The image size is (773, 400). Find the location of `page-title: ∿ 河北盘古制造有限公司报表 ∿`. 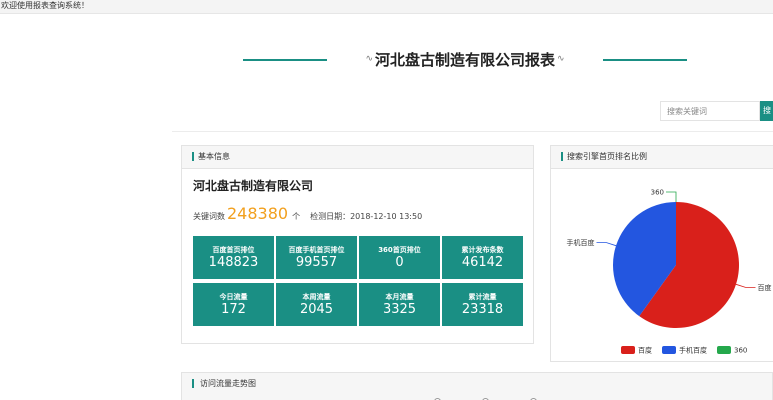

page-title: ∿ 河北盘古制造有限公司报表 ∿ is located at coordinates (464, 59).